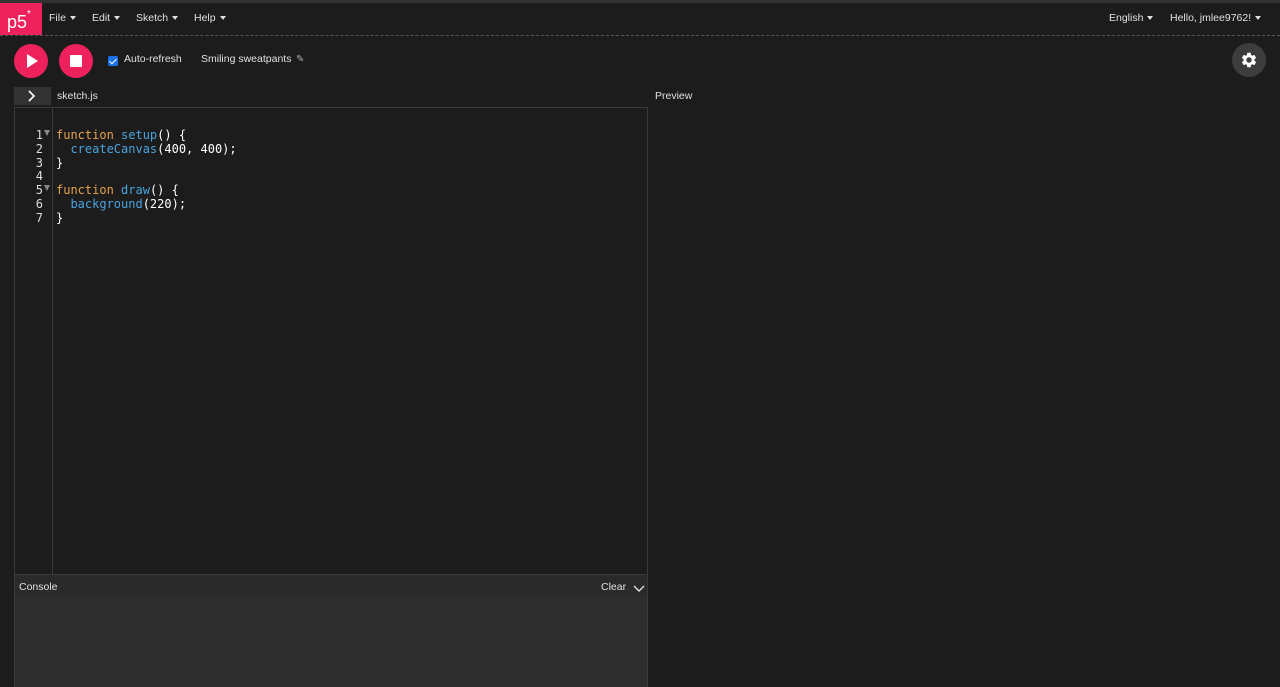 The image size is (1280, 687). I want to click on auto-refresh-checkbox, so click(113, 61).